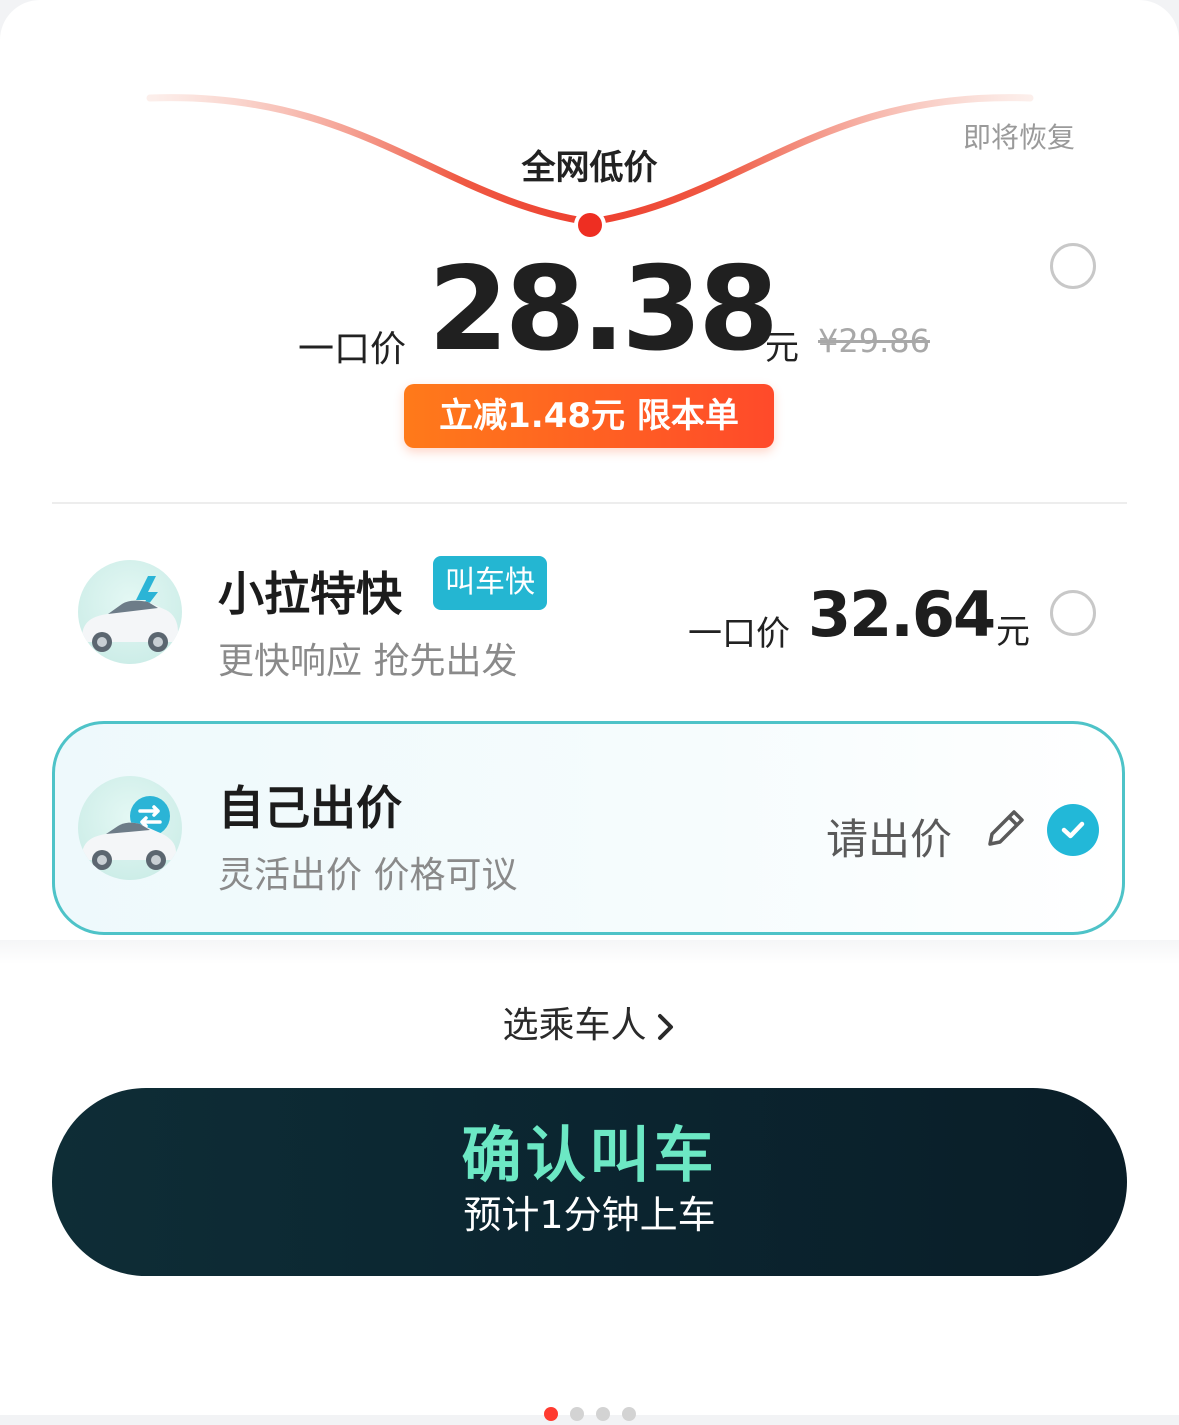 This screenshot has height=1425, width=1179. What do you see at coordinates (589, 416) in the screenshot?
I see `discount-badge: 立减1.48元 限本单` at bounding box center [589, 416].